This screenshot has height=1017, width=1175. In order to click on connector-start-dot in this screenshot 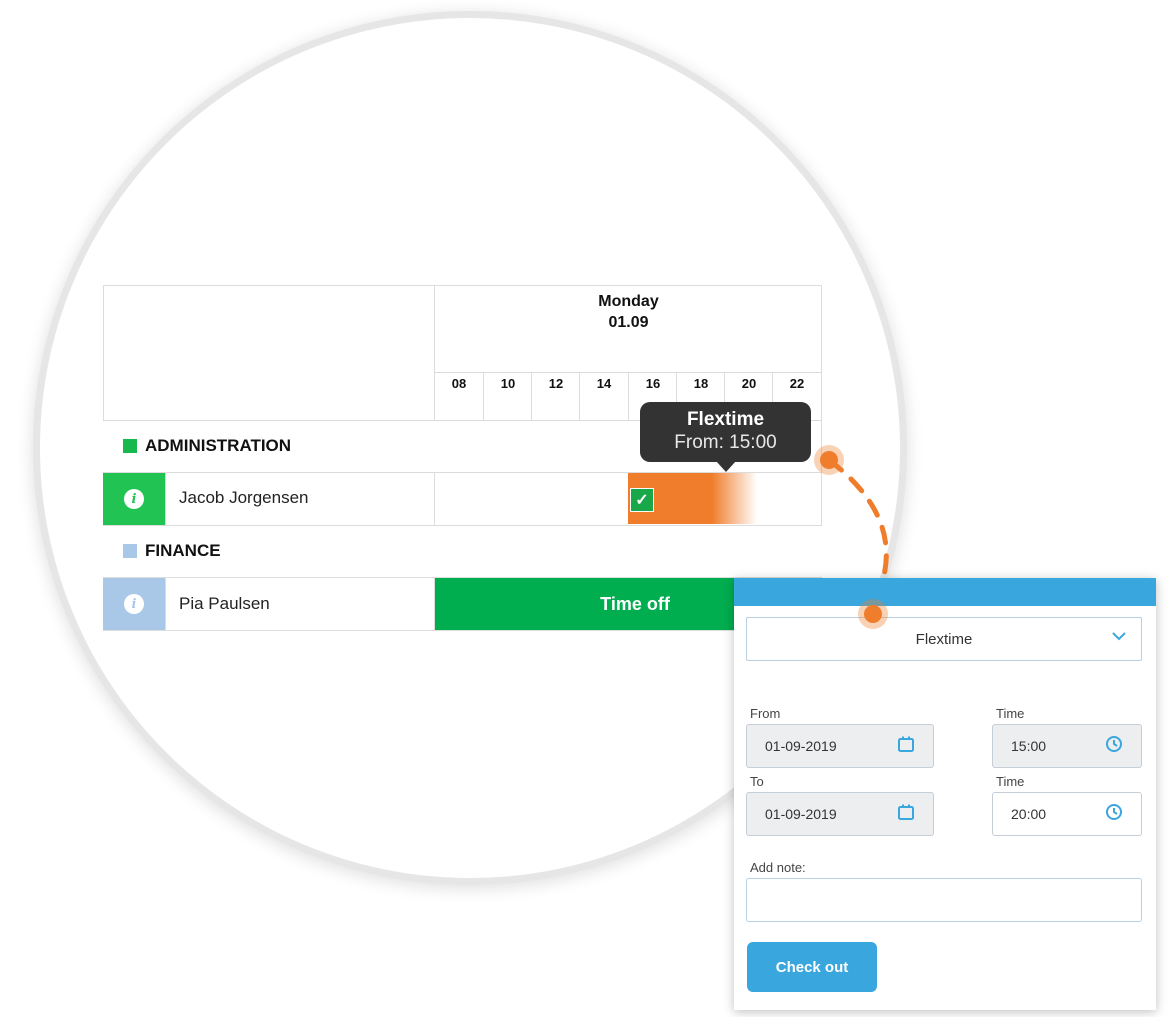, I will do `click(829, 460)`.